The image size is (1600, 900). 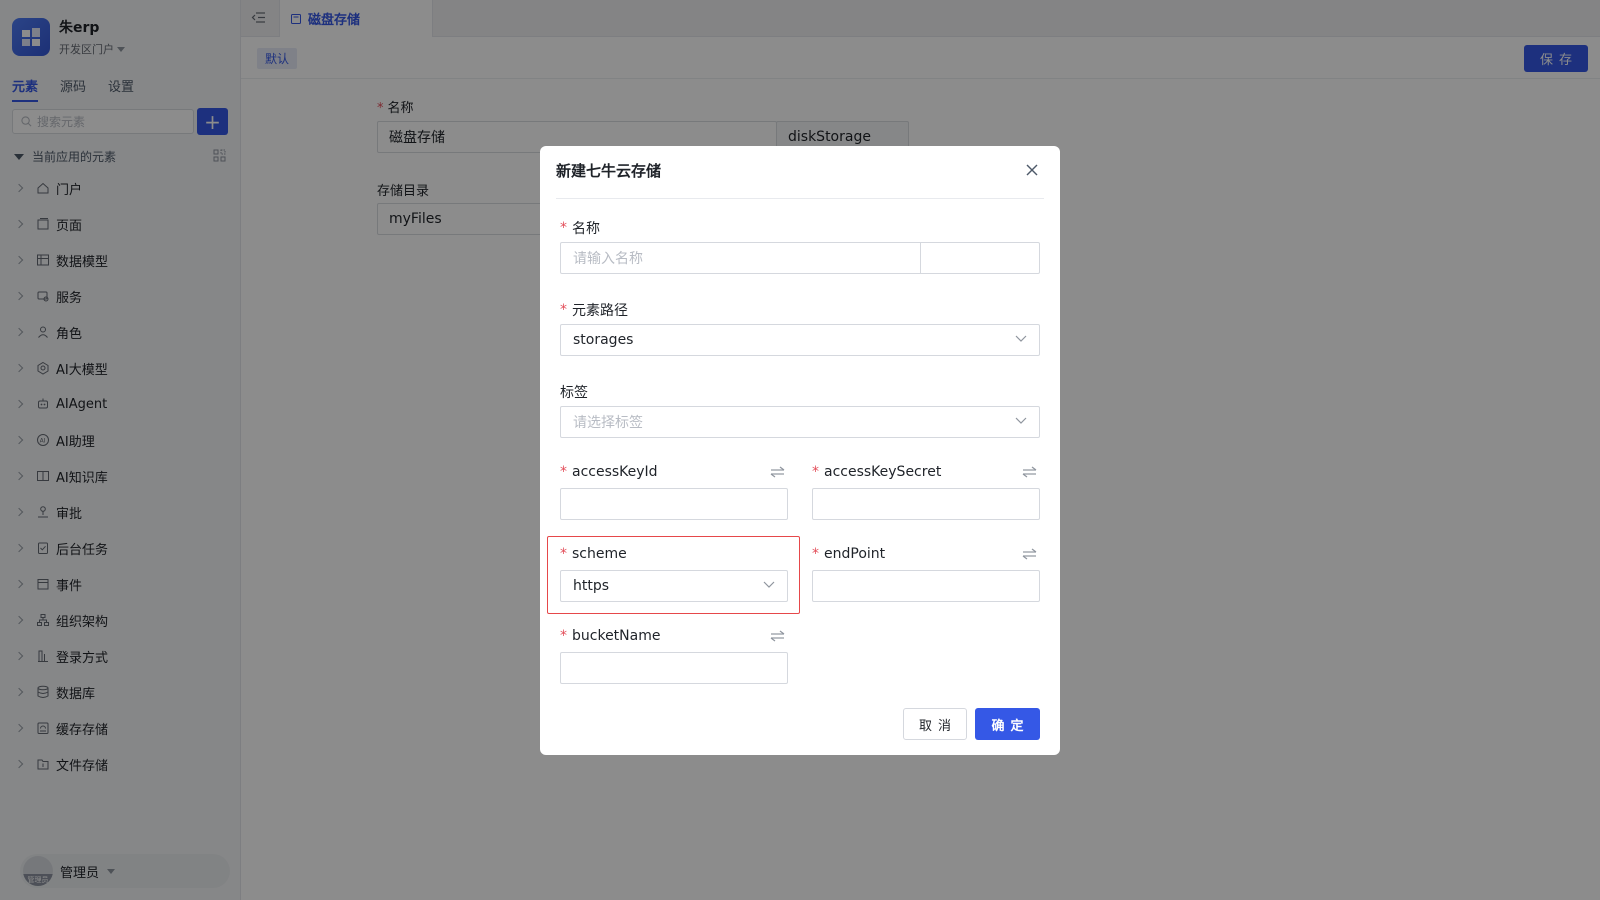 What do you see at coordinates (926, 504) in the screenshot?
I see `access-key-secret-input` at bounding box center [926, 504].